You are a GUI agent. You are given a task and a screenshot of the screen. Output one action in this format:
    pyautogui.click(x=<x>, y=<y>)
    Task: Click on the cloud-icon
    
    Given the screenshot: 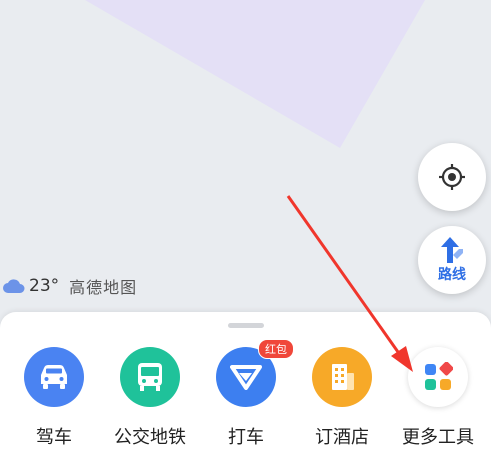 What is the action you would take?
    pyautogui.click(x=14, y=286)
    